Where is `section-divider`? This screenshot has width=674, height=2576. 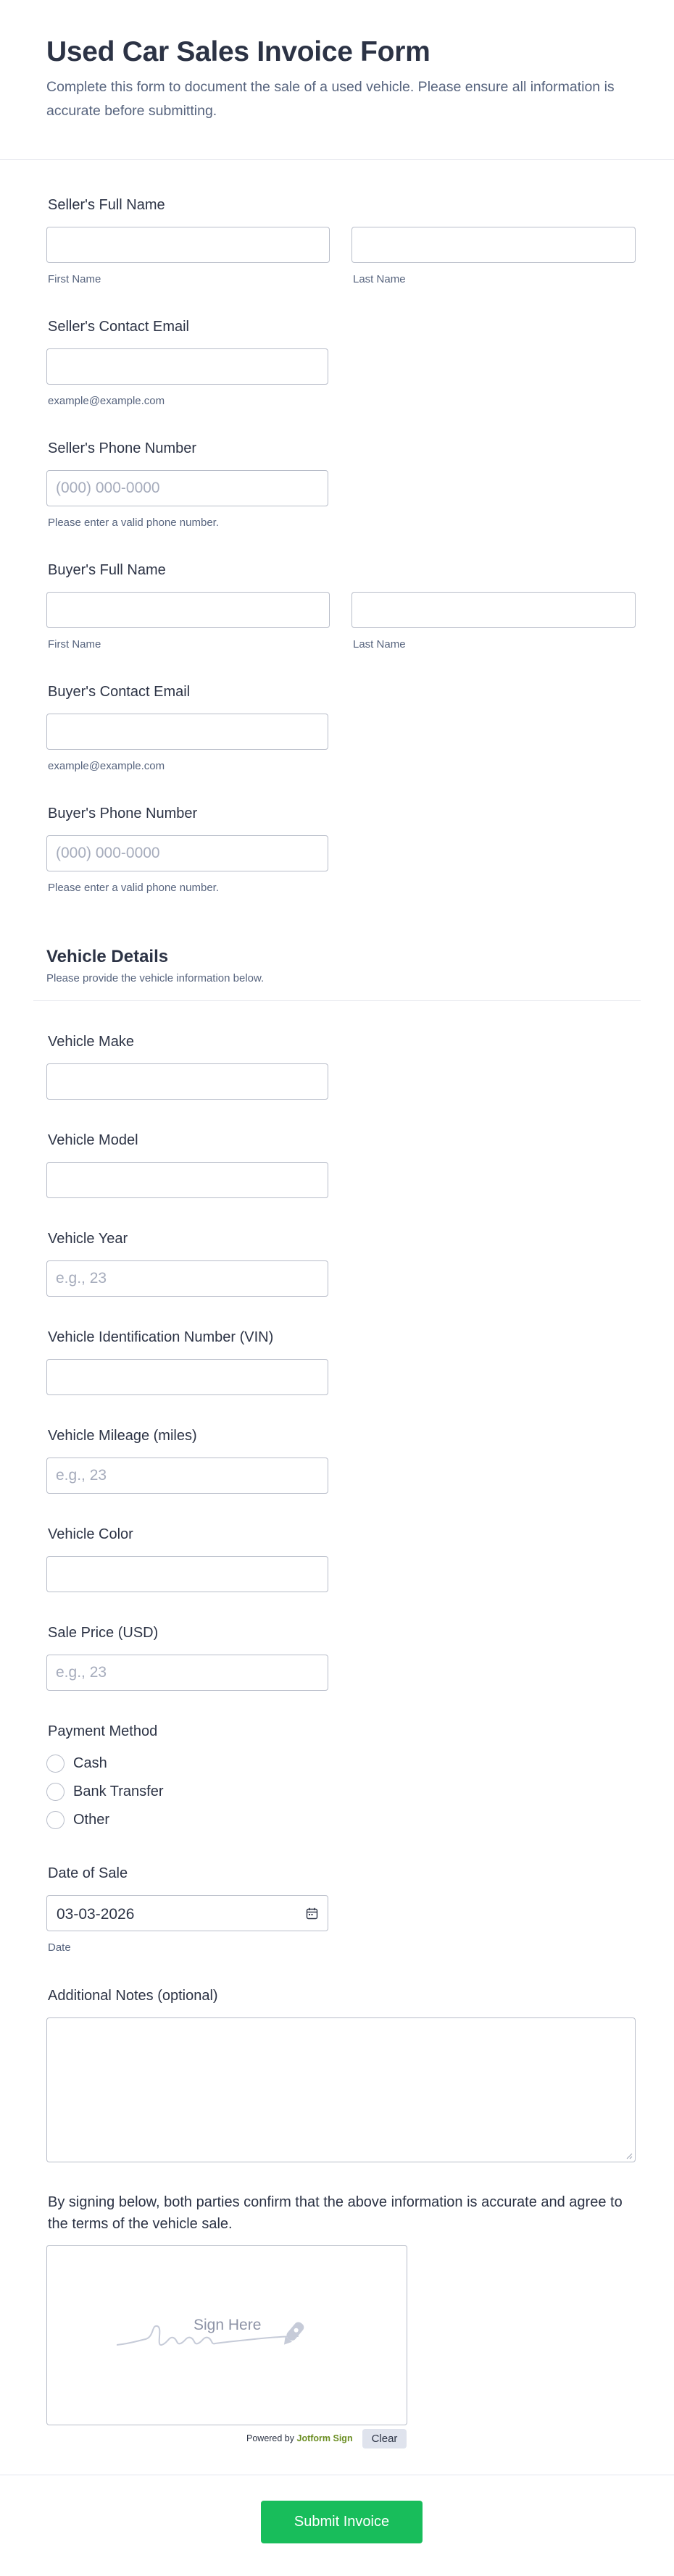 section-divider is located at coordinates (337, 1001).